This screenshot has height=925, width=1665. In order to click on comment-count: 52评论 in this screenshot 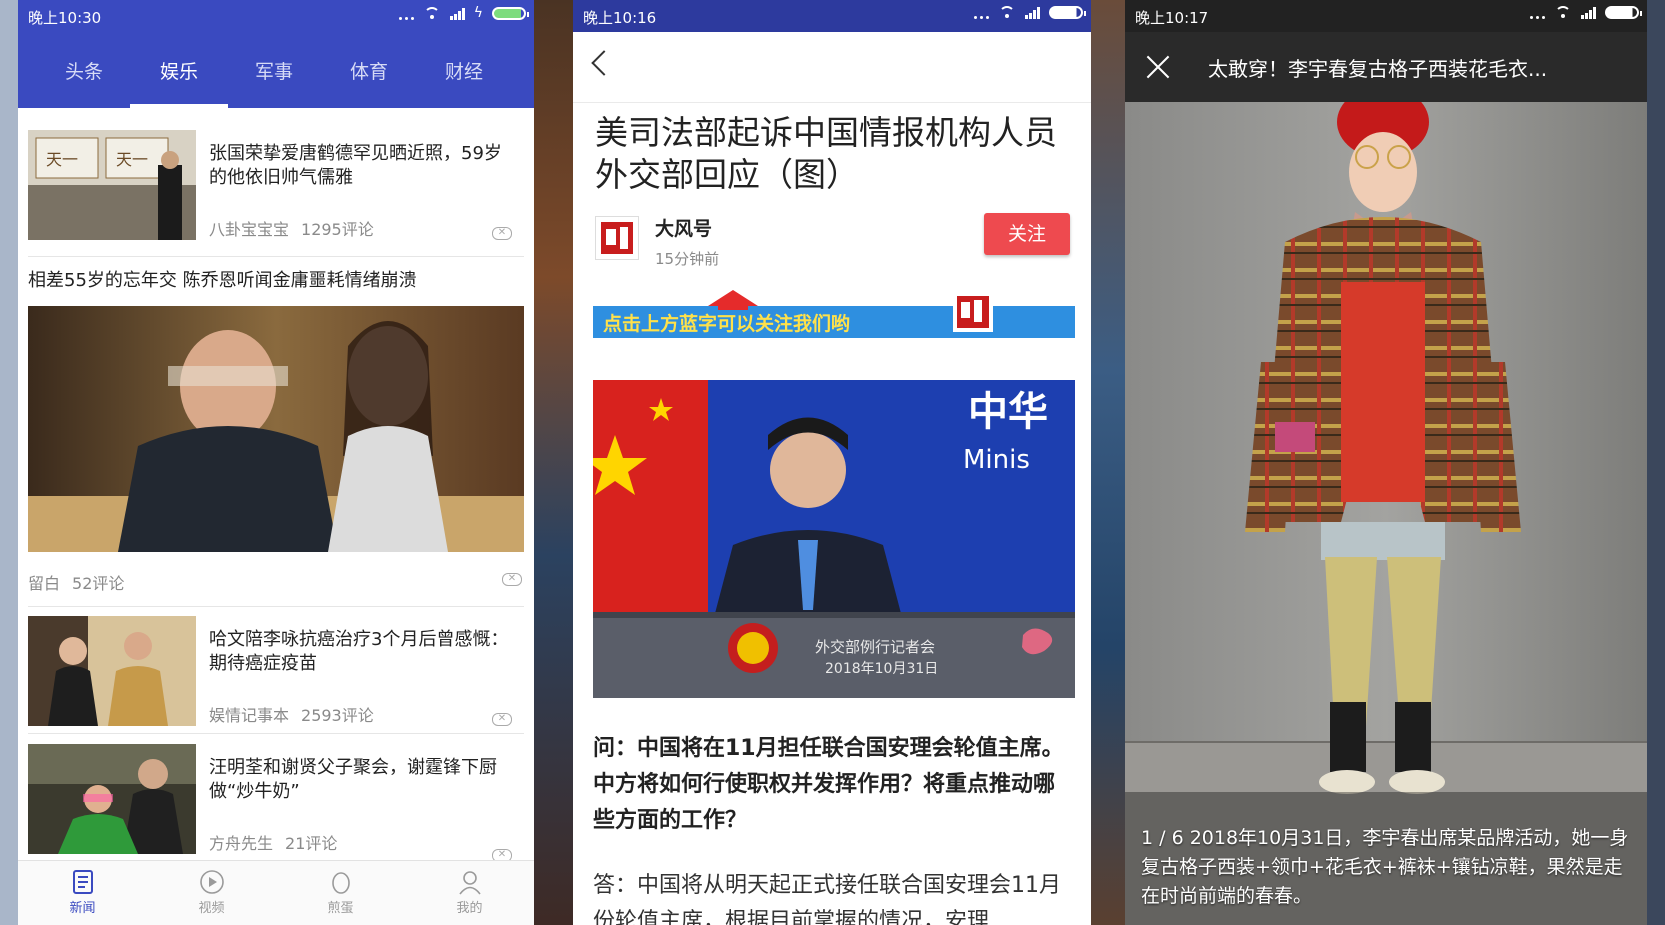, I will do `click(98, 583)`.